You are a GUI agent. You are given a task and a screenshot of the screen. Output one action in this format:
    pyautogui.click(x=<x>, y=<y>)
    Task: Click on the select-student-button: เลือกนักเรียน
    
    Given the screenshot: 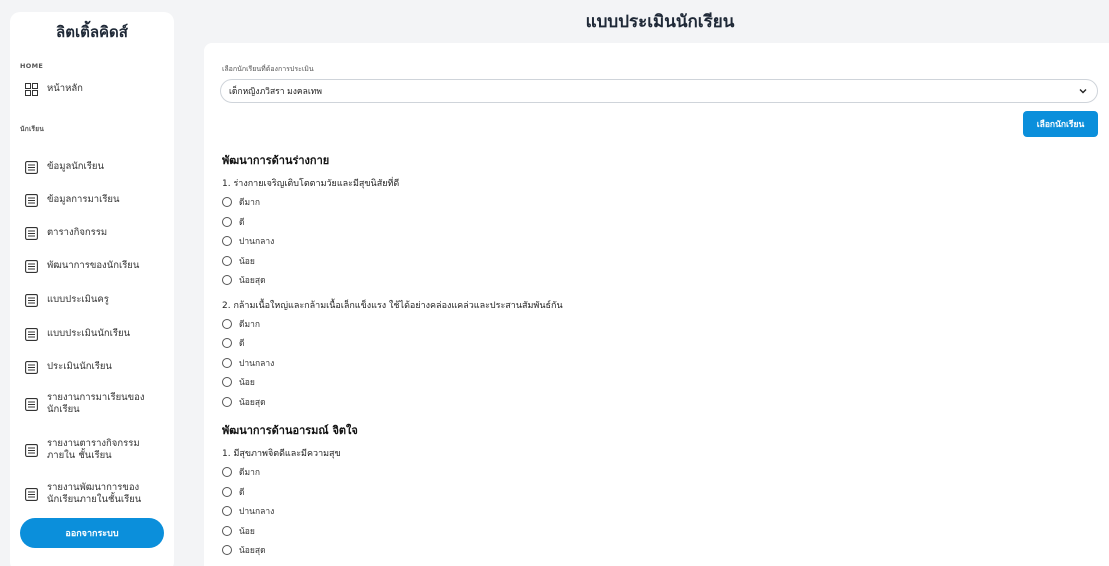 What is the action you would take?
    pyautogui.click(x=1060, y=124)
    